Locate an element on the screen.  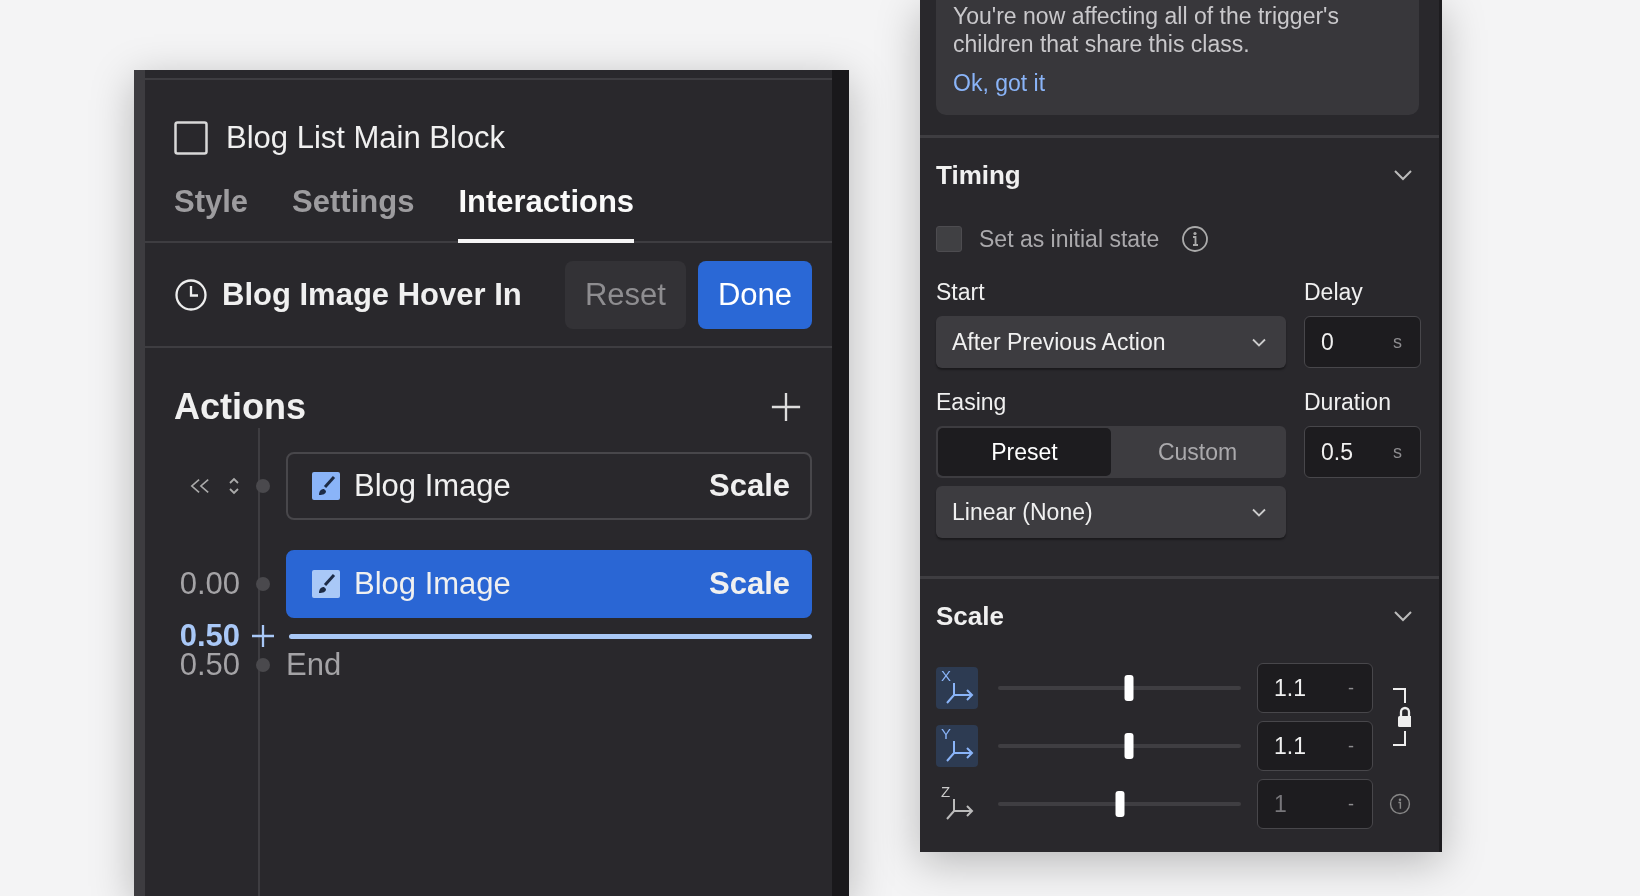
scale-field: 1 - is located at coordinates (1315, 804).